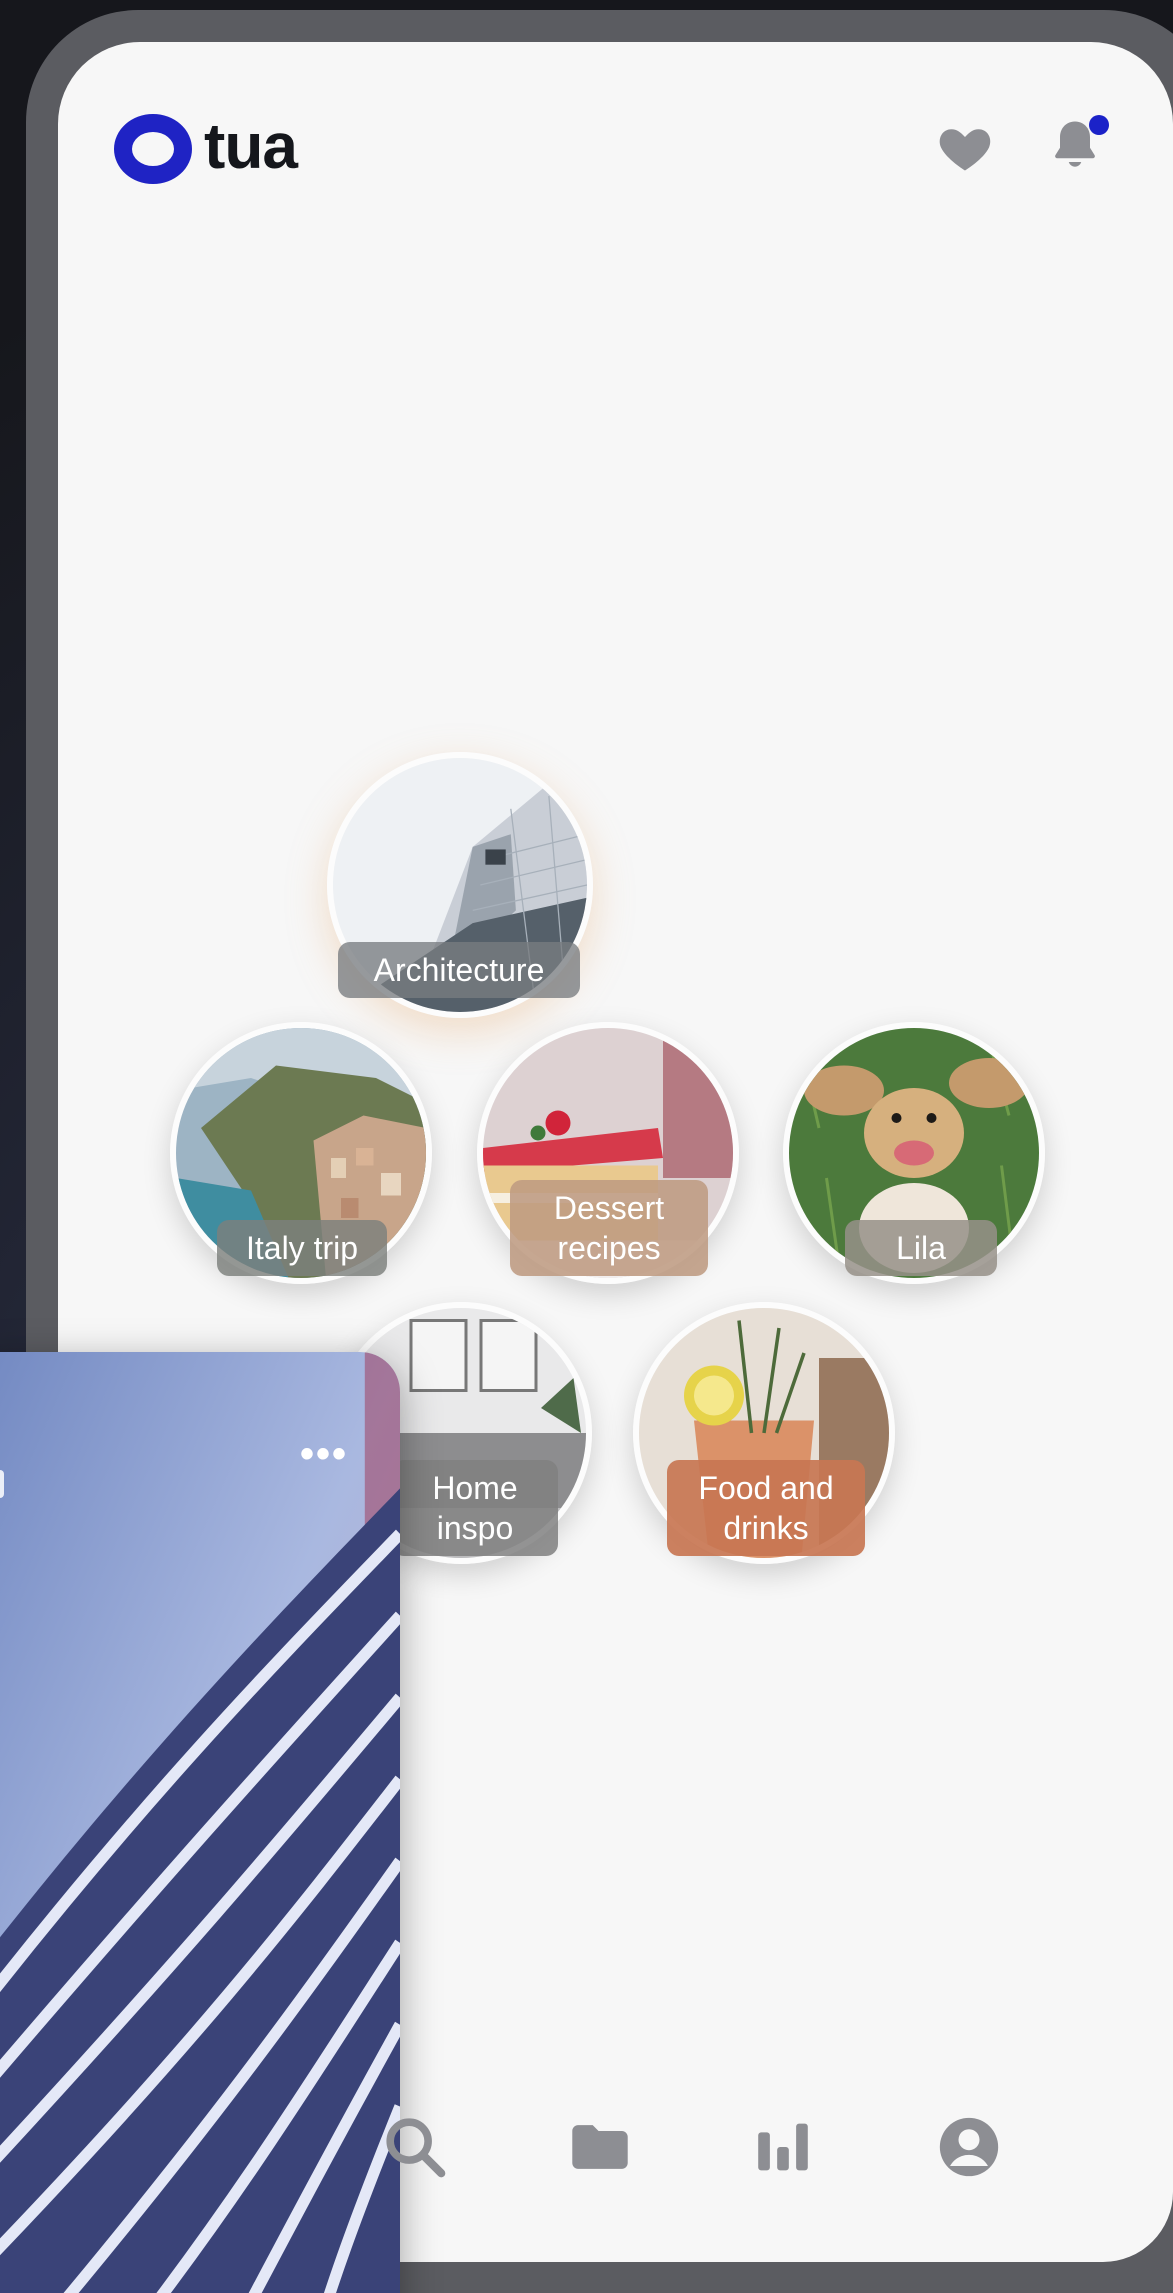 Image resolution: width=1173 pixels, height=2293 pixels. What do you see at coordinates (302, 1248) in the screenshot?
I see `collection-label: Italy trip` at bounding box center [302, 1248].